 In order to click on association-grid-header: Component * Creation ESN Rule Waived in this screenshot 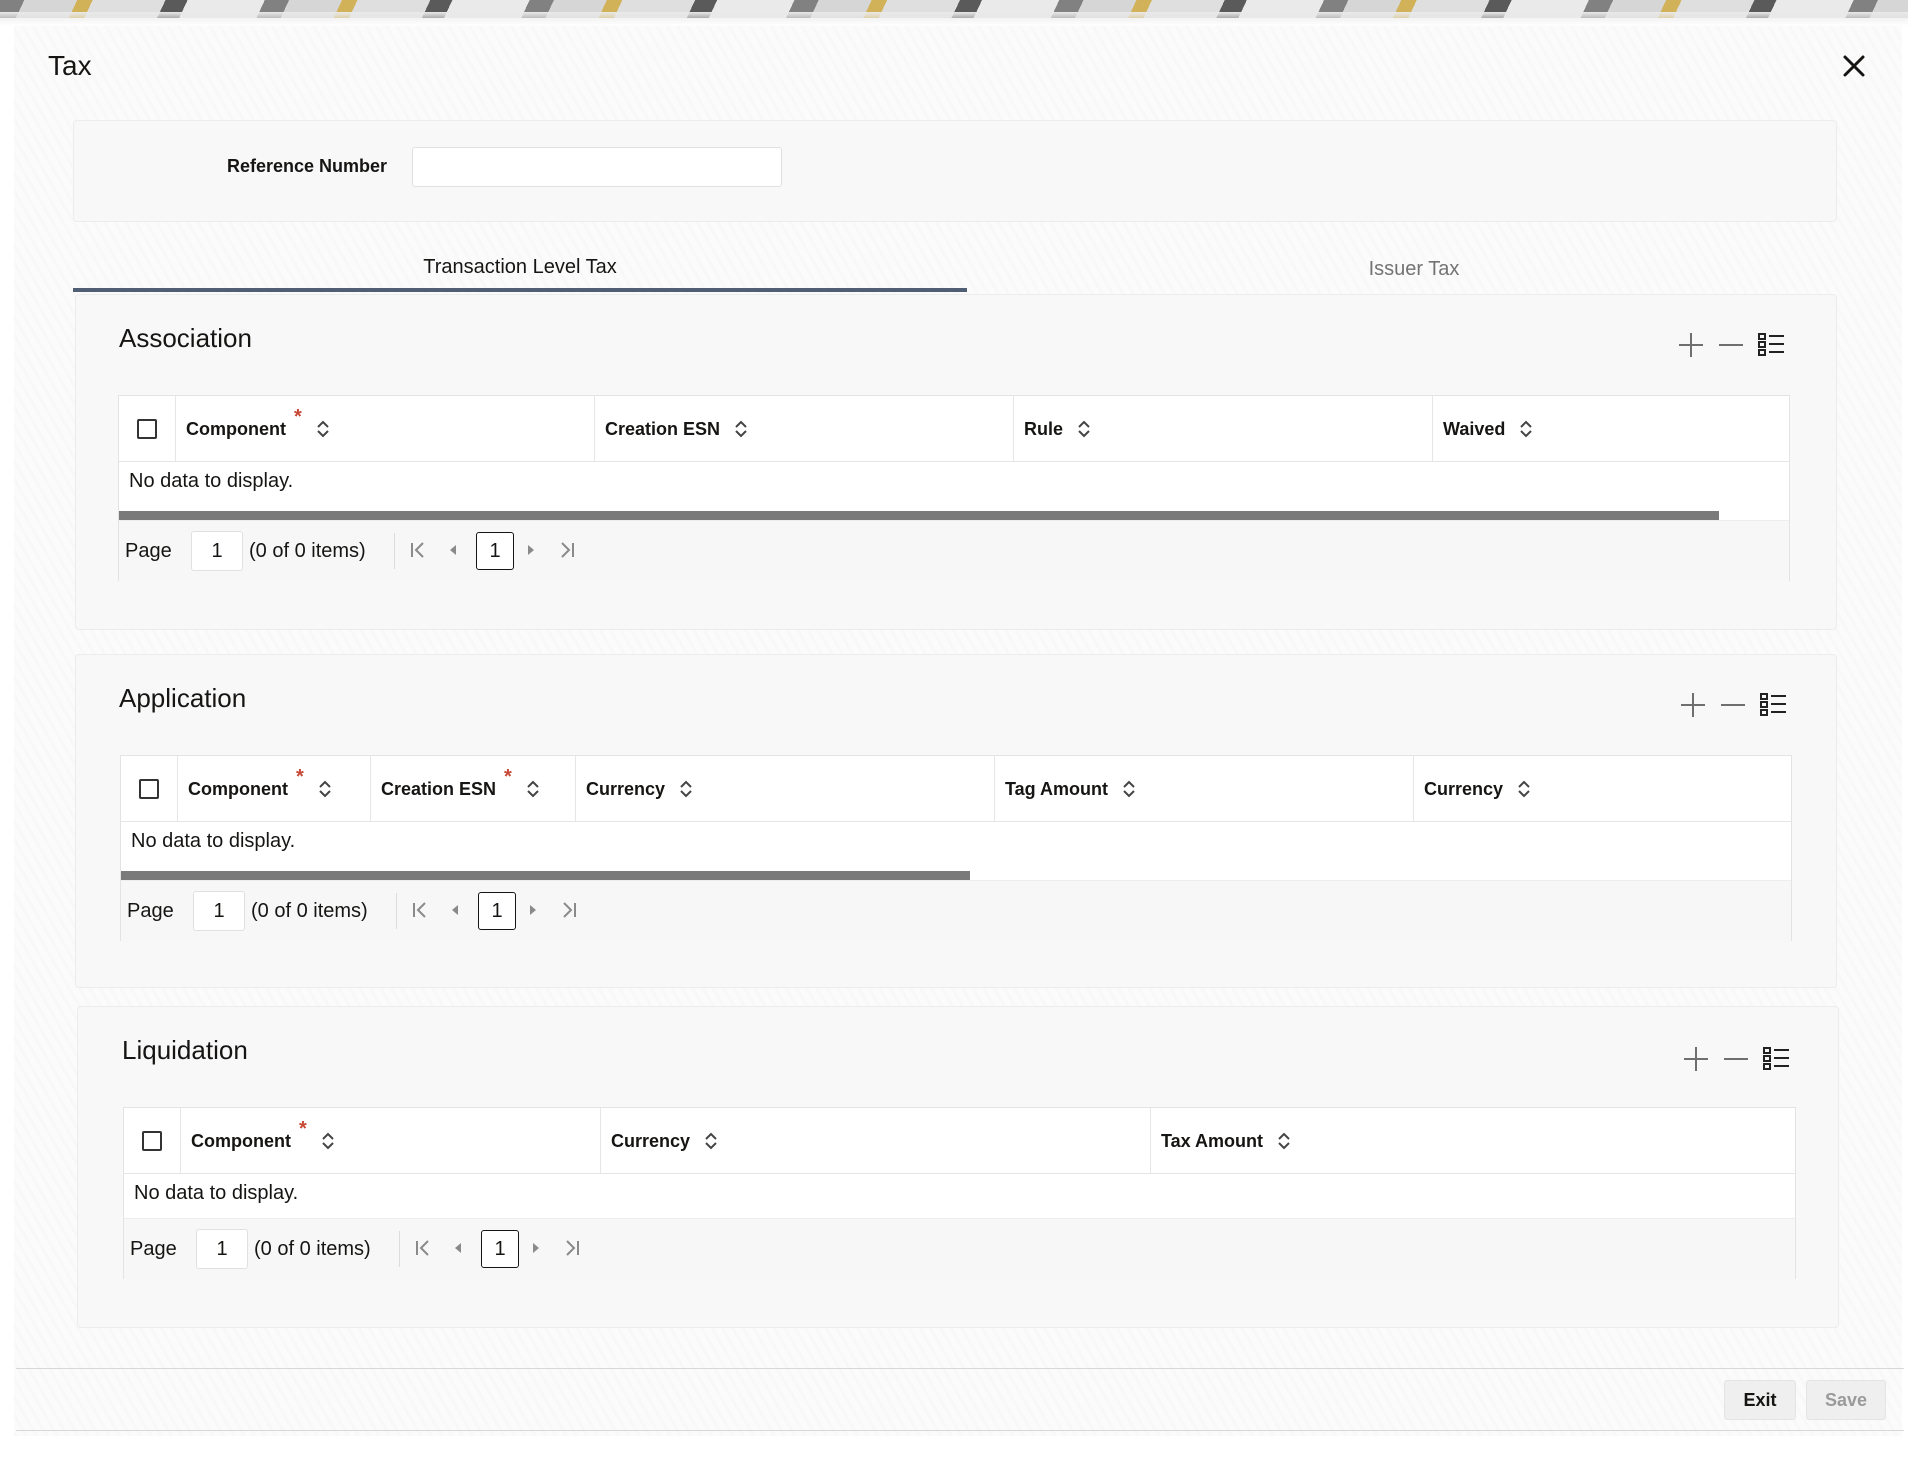, I will do `click(954, 429)`.